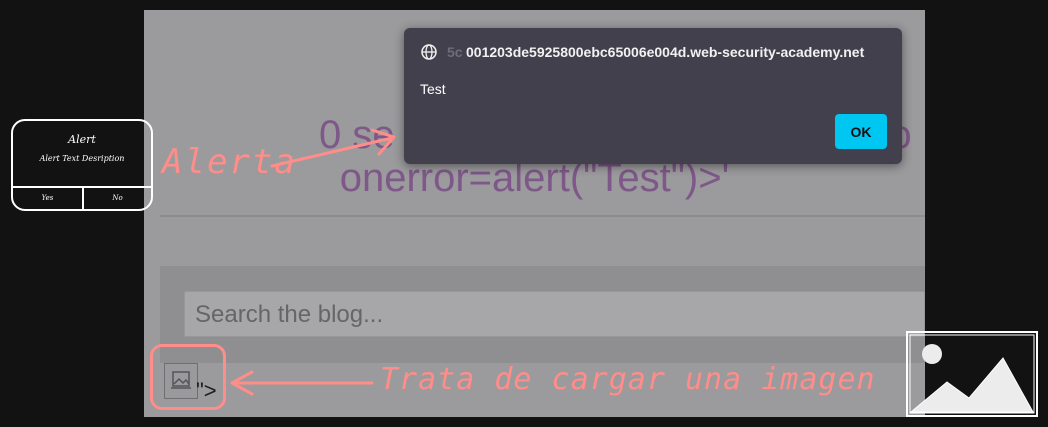 This screenshot has width=1048, height=427. What do you see at coordinates (229, 162) in the screenshot?
I see `alerta-annotation: Alerta` at bounding box center [229, 162].